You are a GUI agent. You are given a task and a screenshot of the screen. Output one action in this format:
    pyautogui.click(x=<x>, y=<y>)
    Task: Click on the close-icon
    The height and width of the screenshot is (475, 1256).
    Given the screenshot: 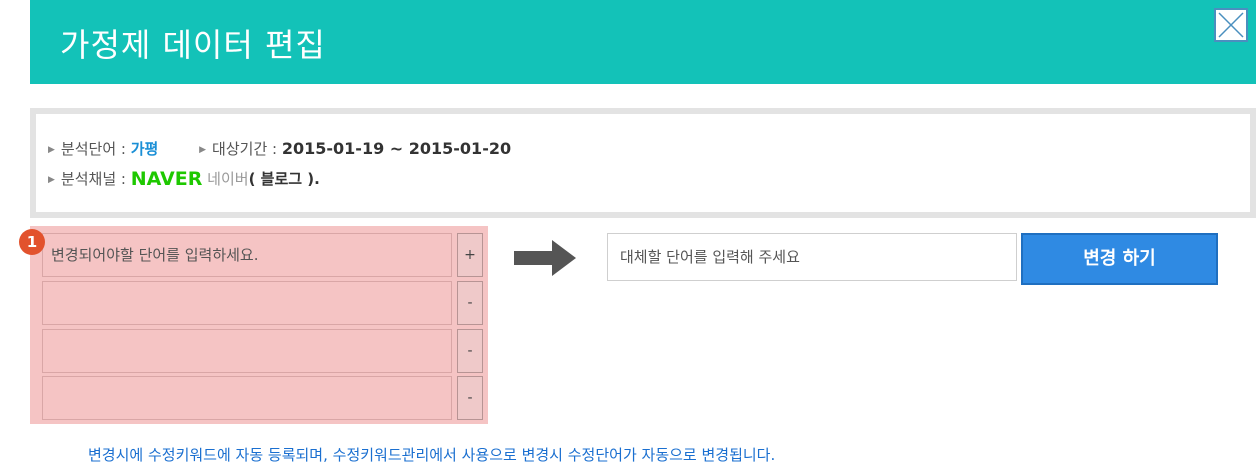 What is the action you would take?
    pyautogui.click(x=1231, y=25)
    